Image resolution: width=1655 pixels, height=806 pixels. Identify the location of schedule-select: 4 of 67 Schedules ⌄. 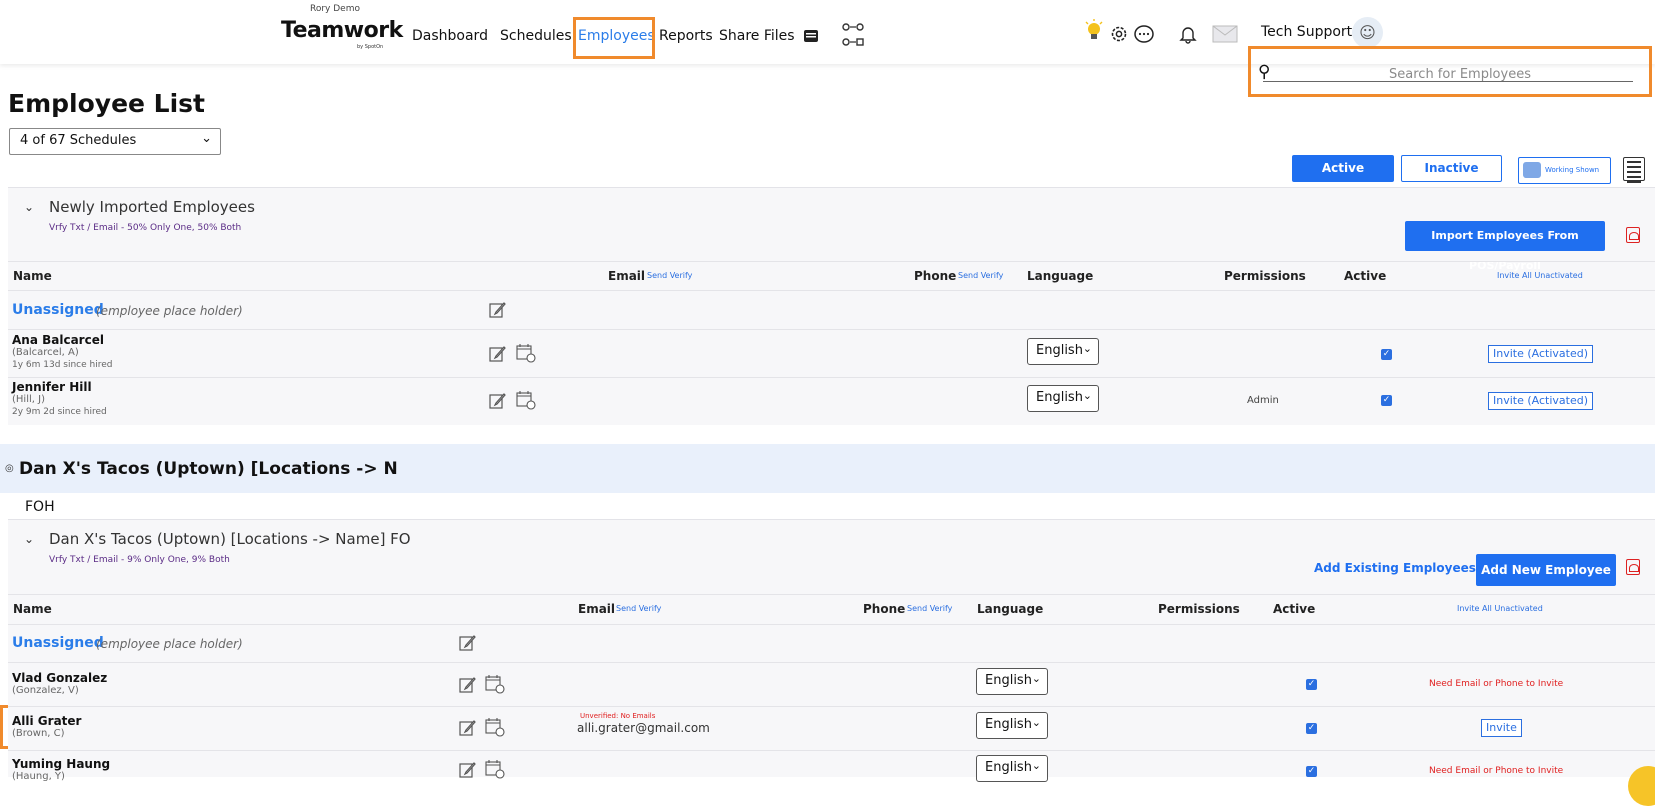
(115, 141).